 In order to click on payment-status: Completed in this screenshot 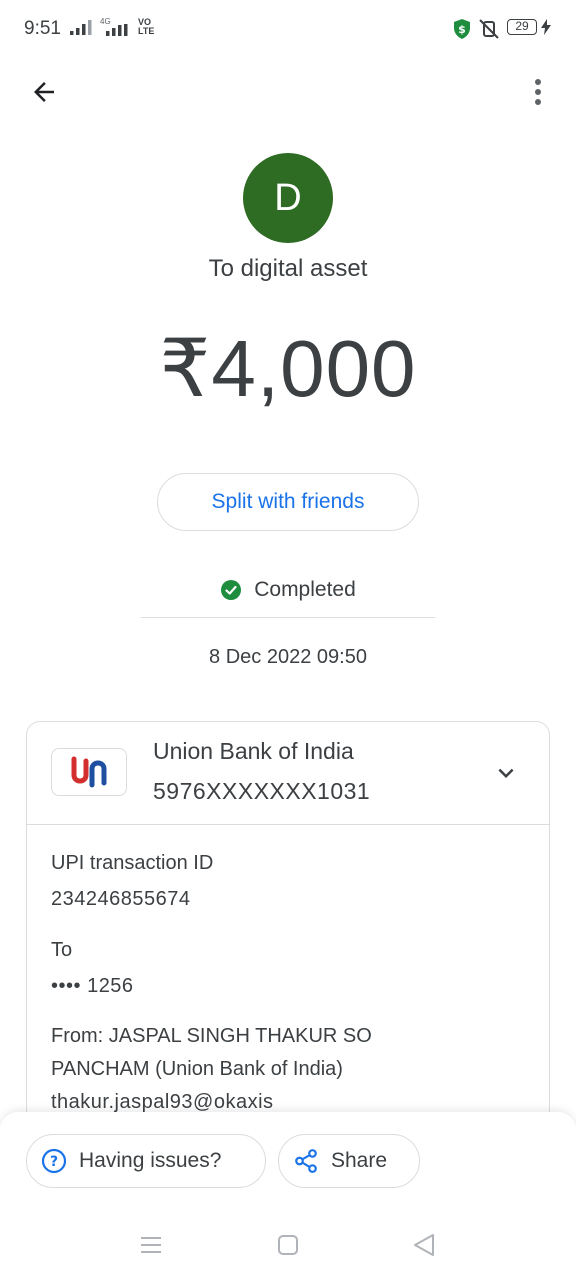, I will do `click(288, 590)`.